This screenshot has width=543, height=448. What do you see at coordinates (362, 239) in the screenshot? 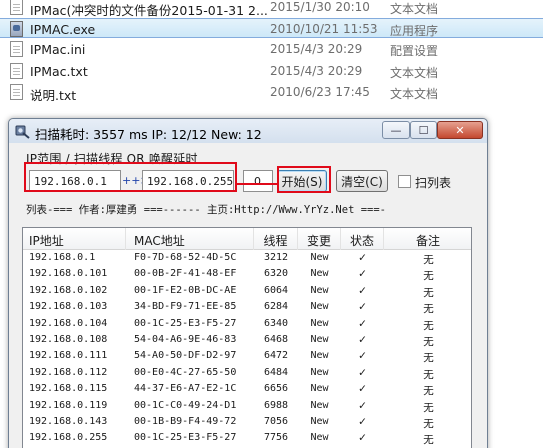
I see `column-header-status: 状态` at bounding box center [362, 239].